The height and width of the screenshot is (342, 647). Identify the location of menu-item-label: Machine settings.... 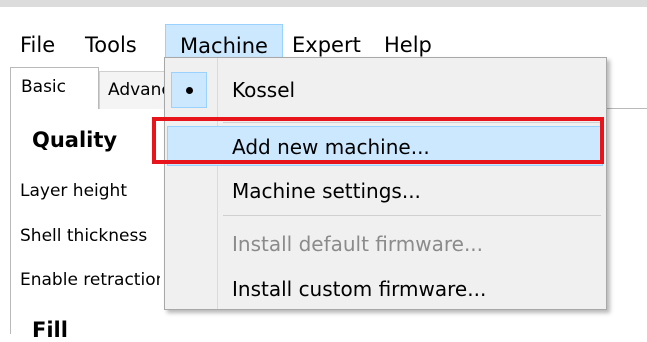
(326, 191).